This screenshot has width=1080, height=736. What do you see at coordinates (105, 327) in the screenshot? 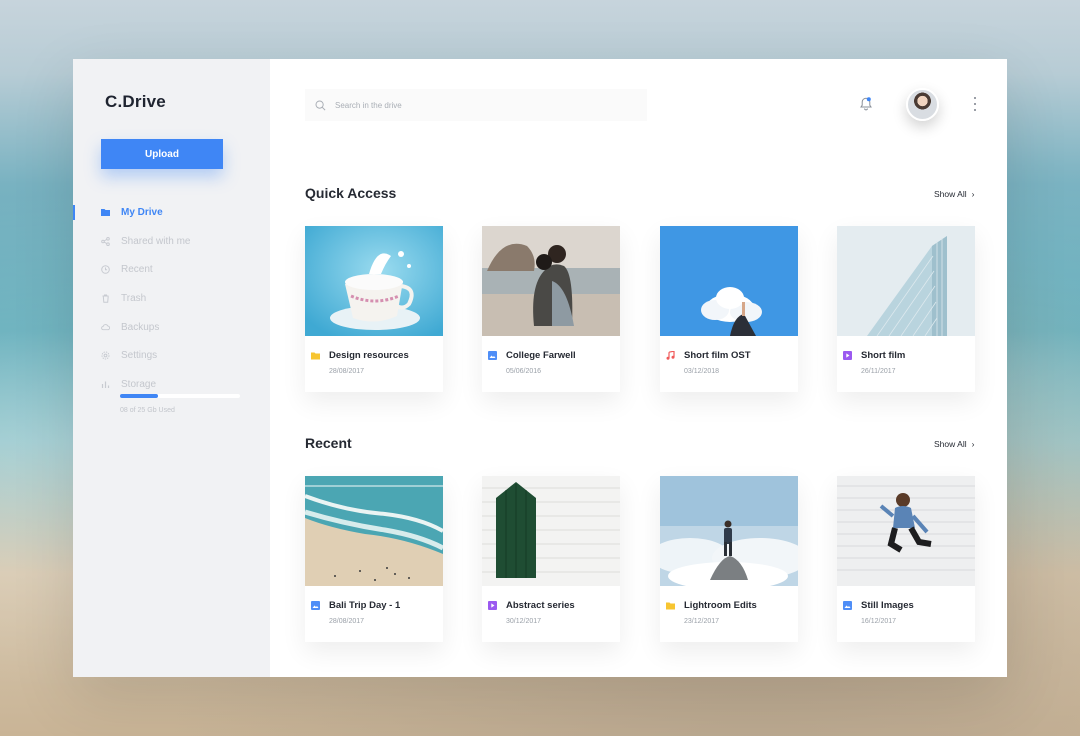
I see `cloud-icon` at bounding box center [105, 327].